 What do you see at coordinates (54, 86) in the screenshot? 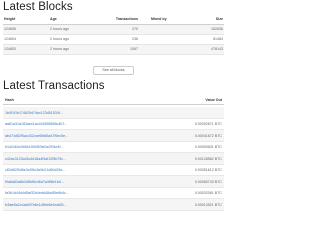
I see `latest-transactions-title: Latest Transactions` at bounding box center [54, 86].